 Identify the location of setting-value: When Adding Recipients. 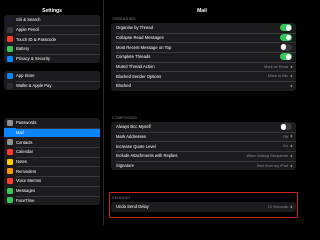
(269, 155).